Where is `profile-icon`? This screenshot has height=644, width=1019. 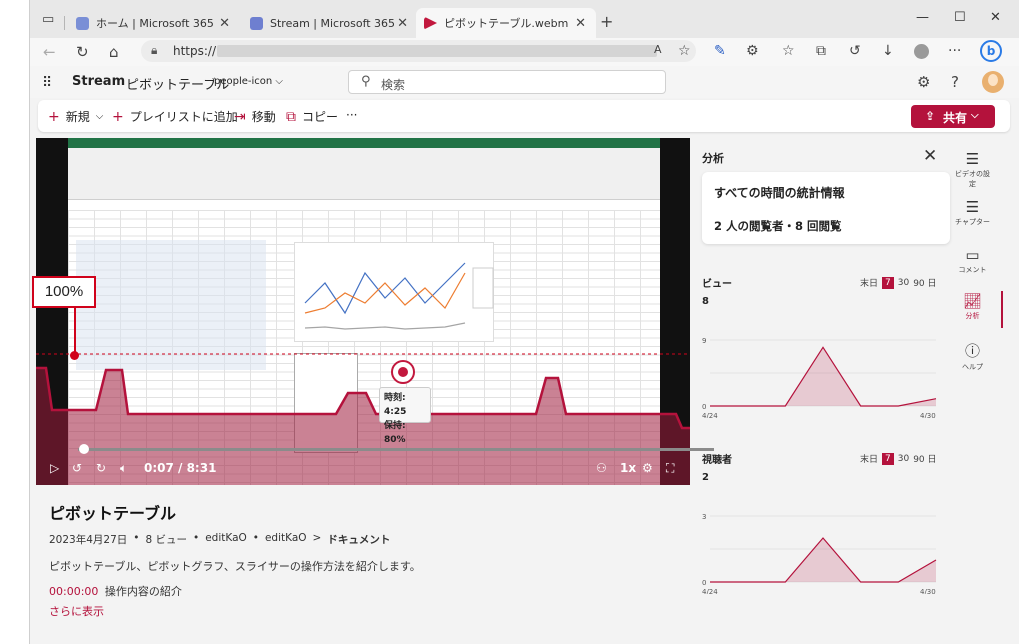
profile-icon is located at coordinates (921, 51).